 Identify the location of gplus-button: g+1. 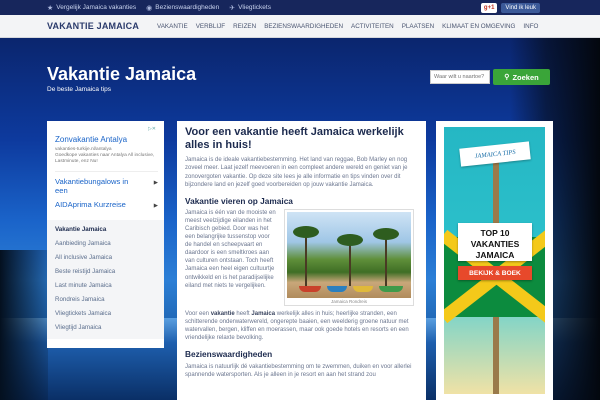
(489, 8).